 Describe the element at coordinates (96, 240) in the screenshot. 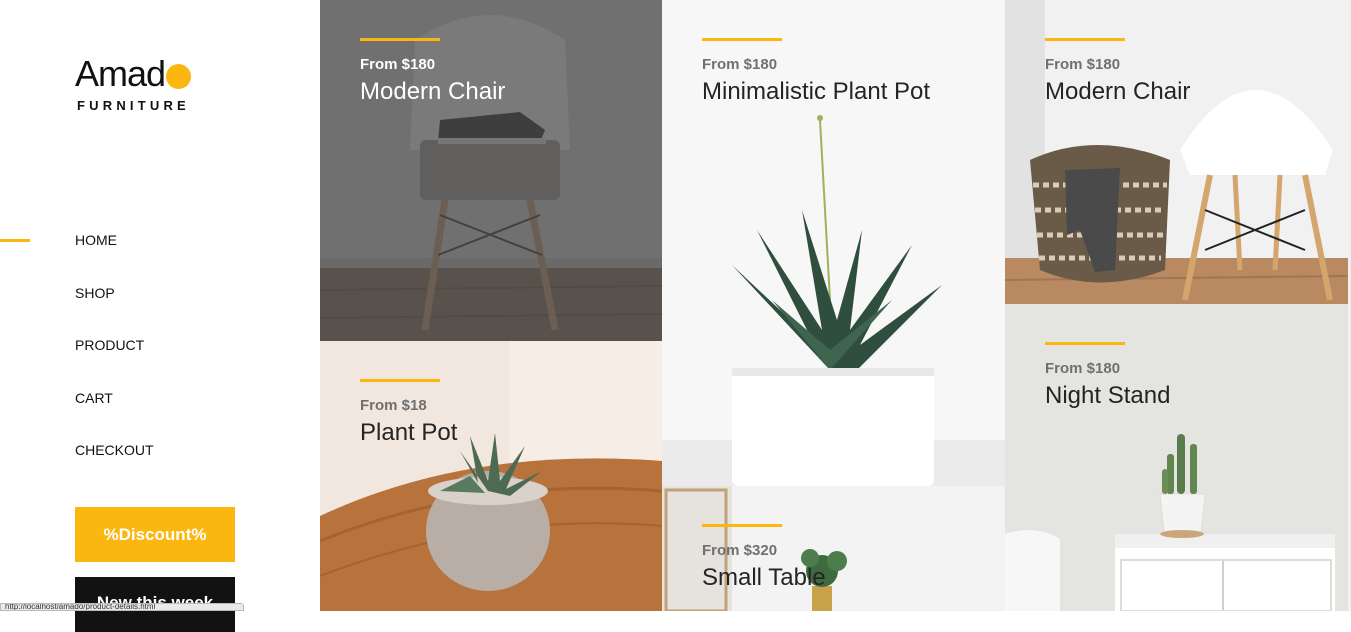

I see `nav-link-home: HOME` at that location.